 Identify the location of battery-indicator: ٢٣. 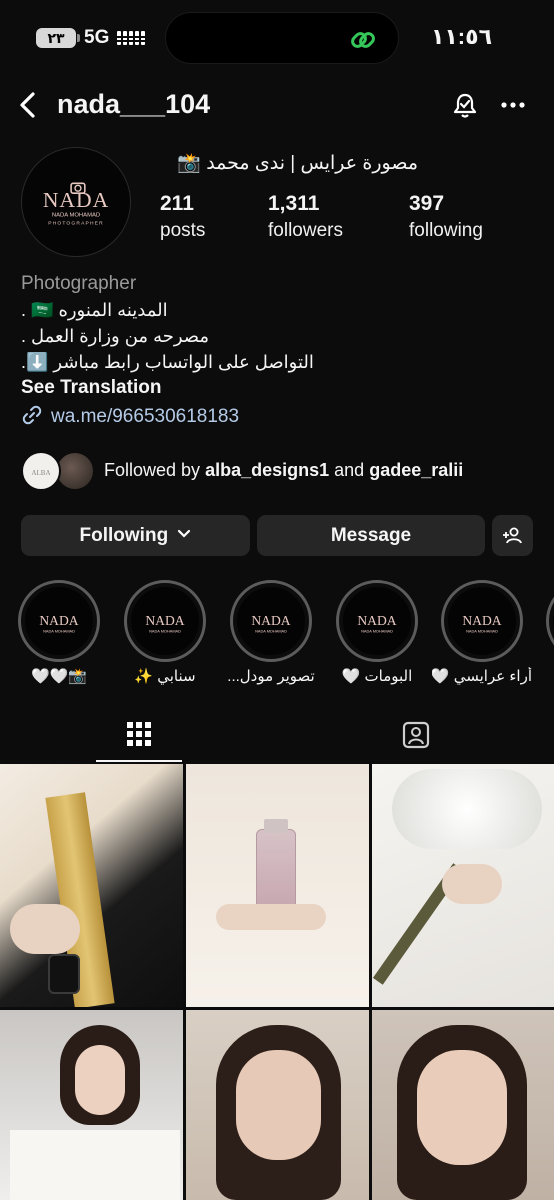
(58, 38).